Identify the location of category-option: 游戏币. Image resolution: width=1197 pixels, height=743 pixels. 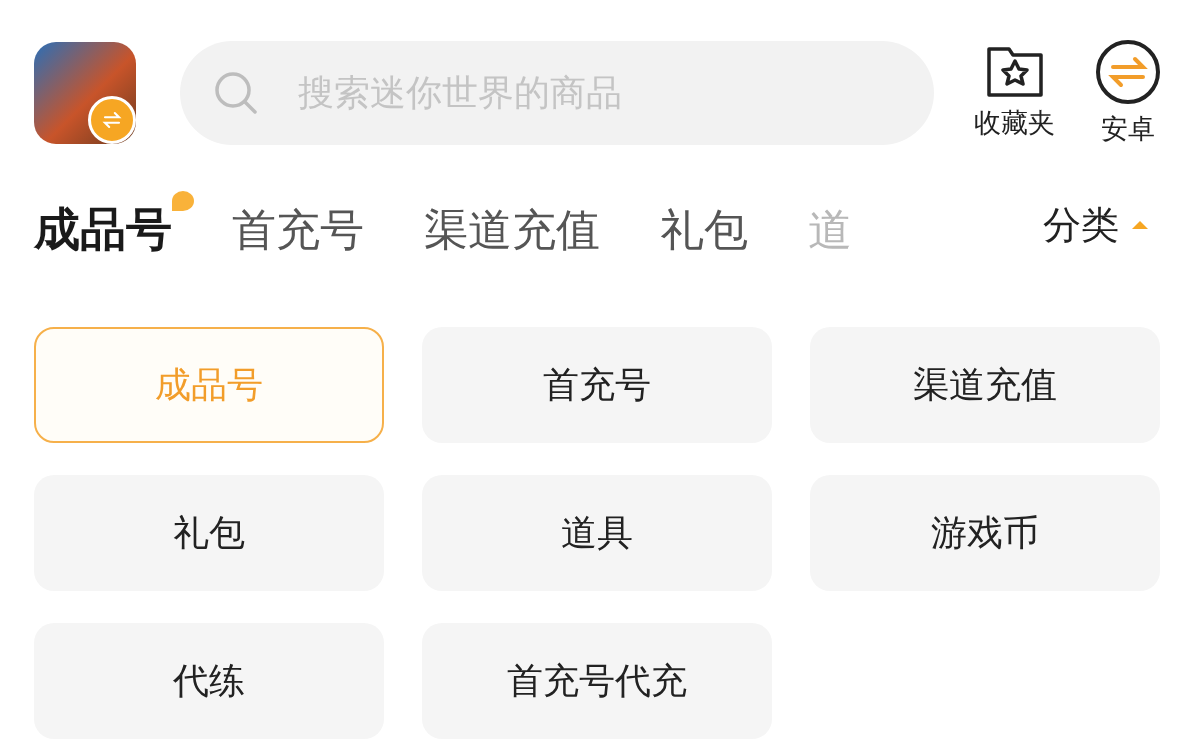
(985, 533).